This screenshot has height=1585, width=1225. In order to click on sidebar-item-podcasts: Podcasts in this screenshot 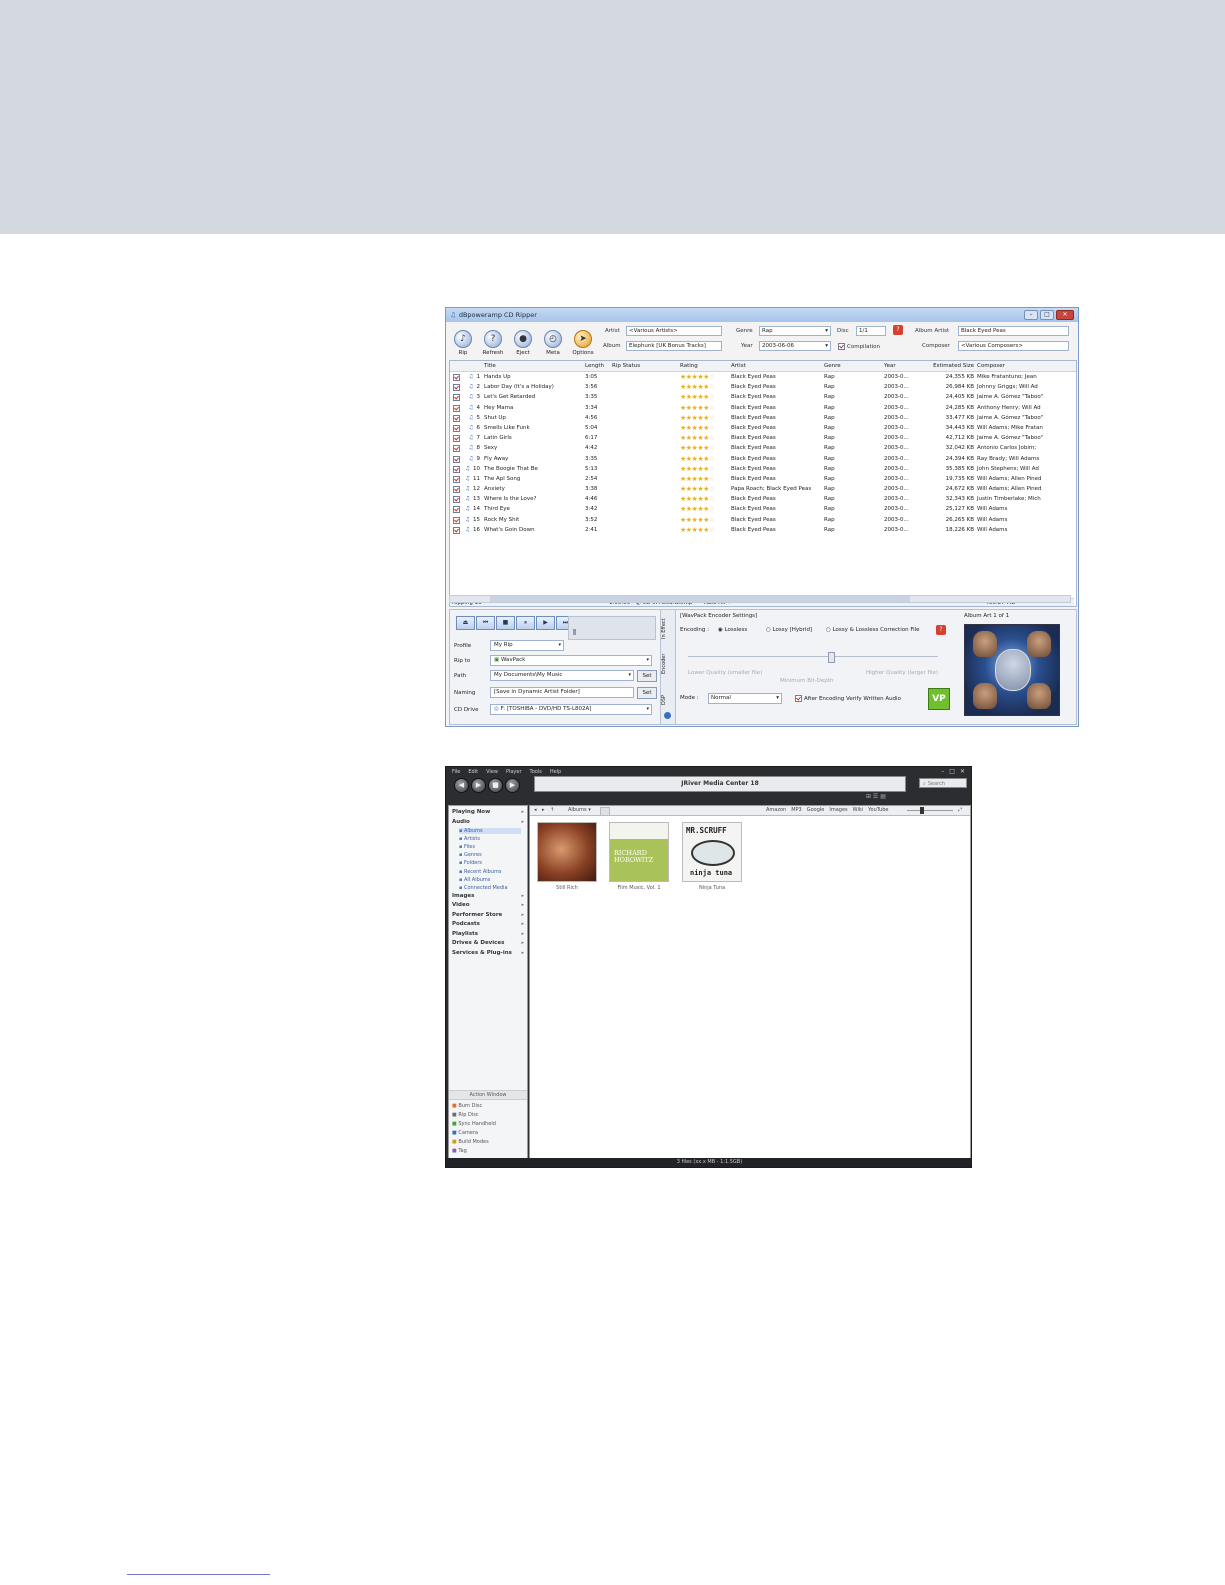, I will do `click(466, 924)`.